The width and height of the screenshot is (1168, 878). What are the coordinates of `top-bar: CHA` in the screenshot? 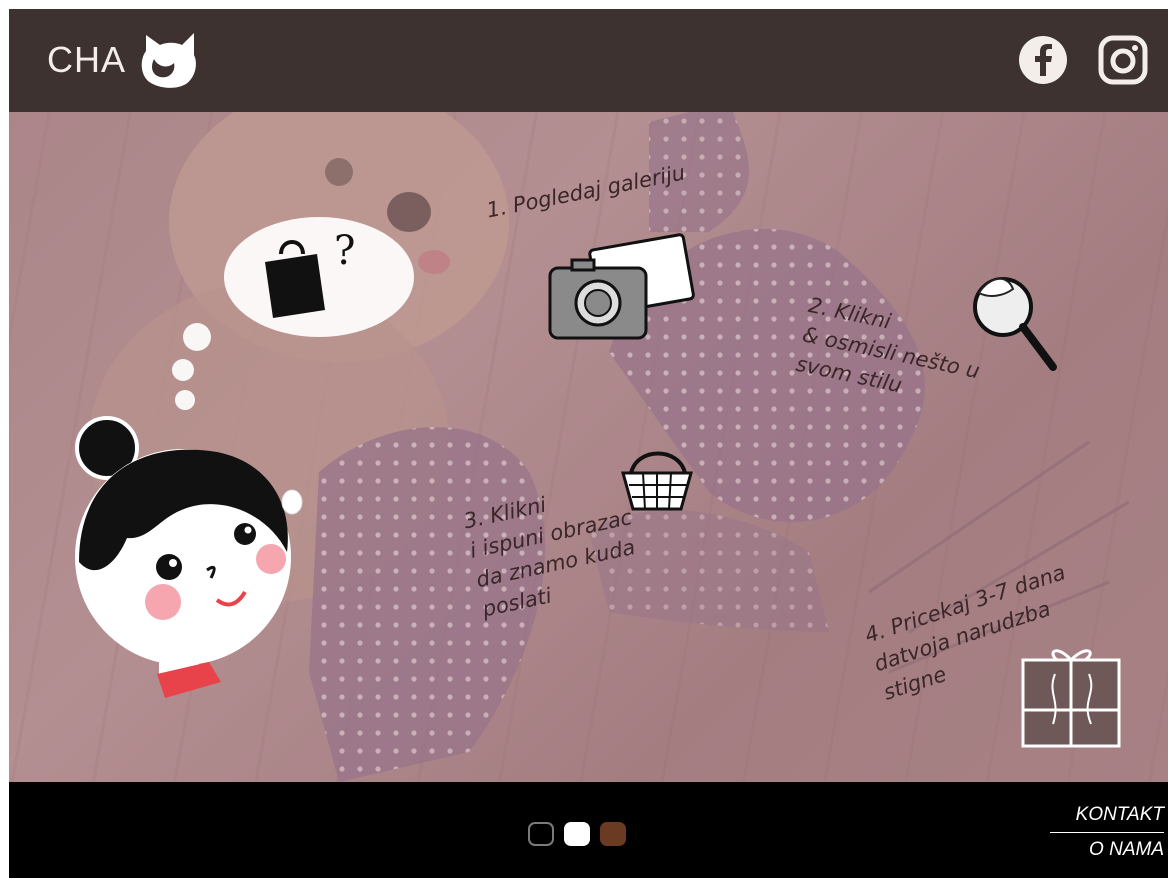 It's located at (588, 60).